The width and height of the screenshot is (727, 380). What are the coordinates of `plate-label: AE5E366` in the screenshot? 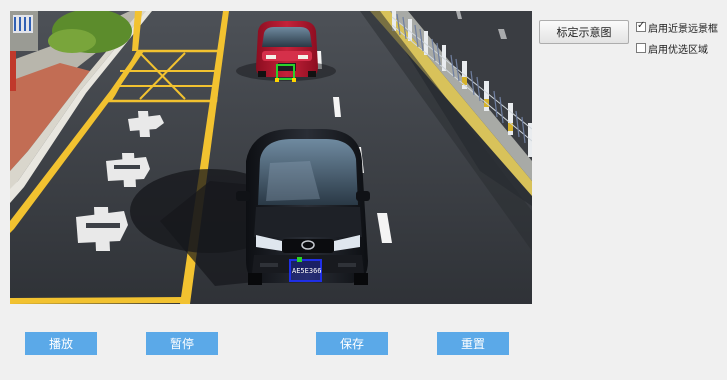 It's located at (307, 271).